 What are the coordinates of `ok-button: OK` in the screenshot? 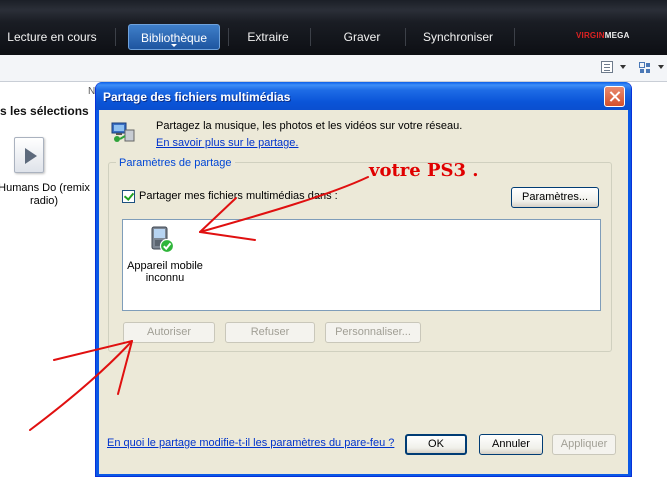 It's located at (436, 444).